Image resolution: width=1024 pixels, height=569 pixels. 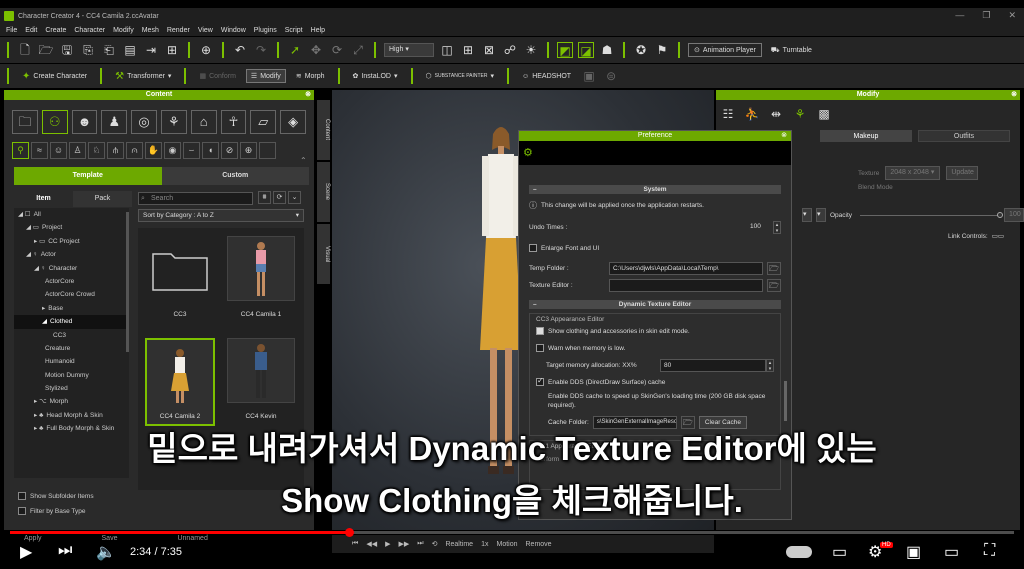 What do you see at coordinates (932, 214) in the screenshot?
I see `opacity-slider` at bounding box center [932, 214].